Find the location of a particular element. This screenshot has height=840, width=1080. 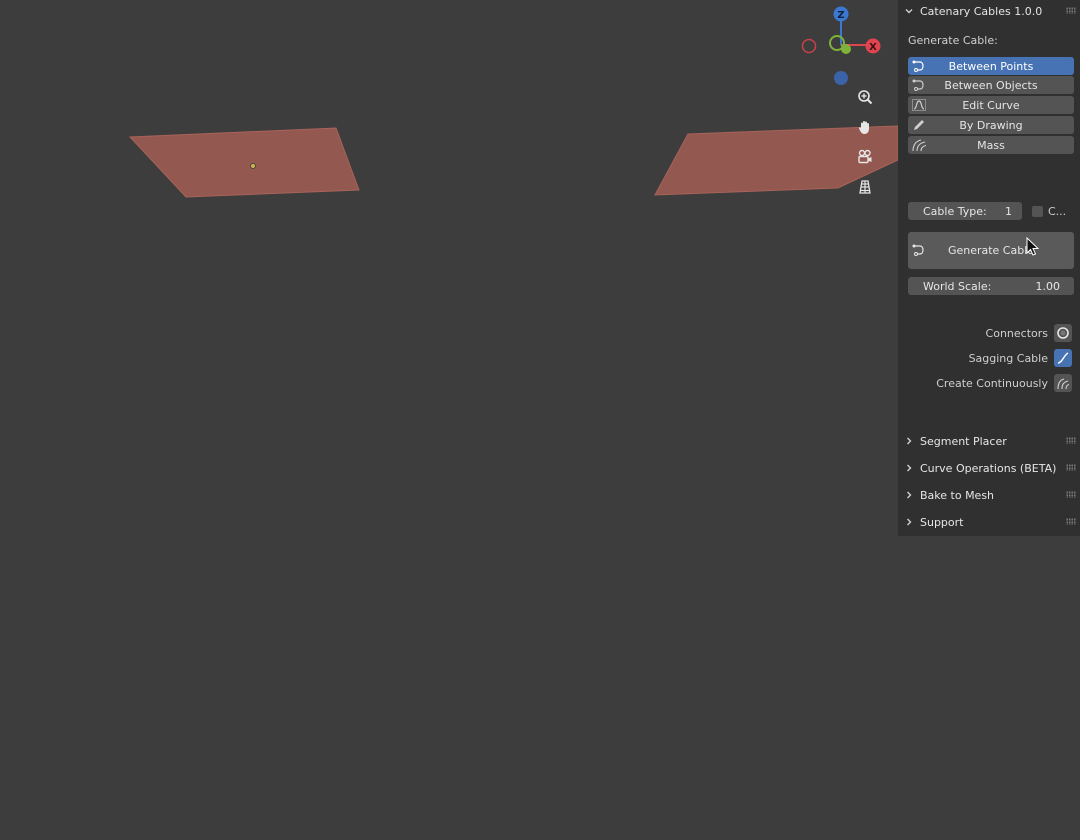

mode-label: Between Objects is located at coordinates (991, 85).